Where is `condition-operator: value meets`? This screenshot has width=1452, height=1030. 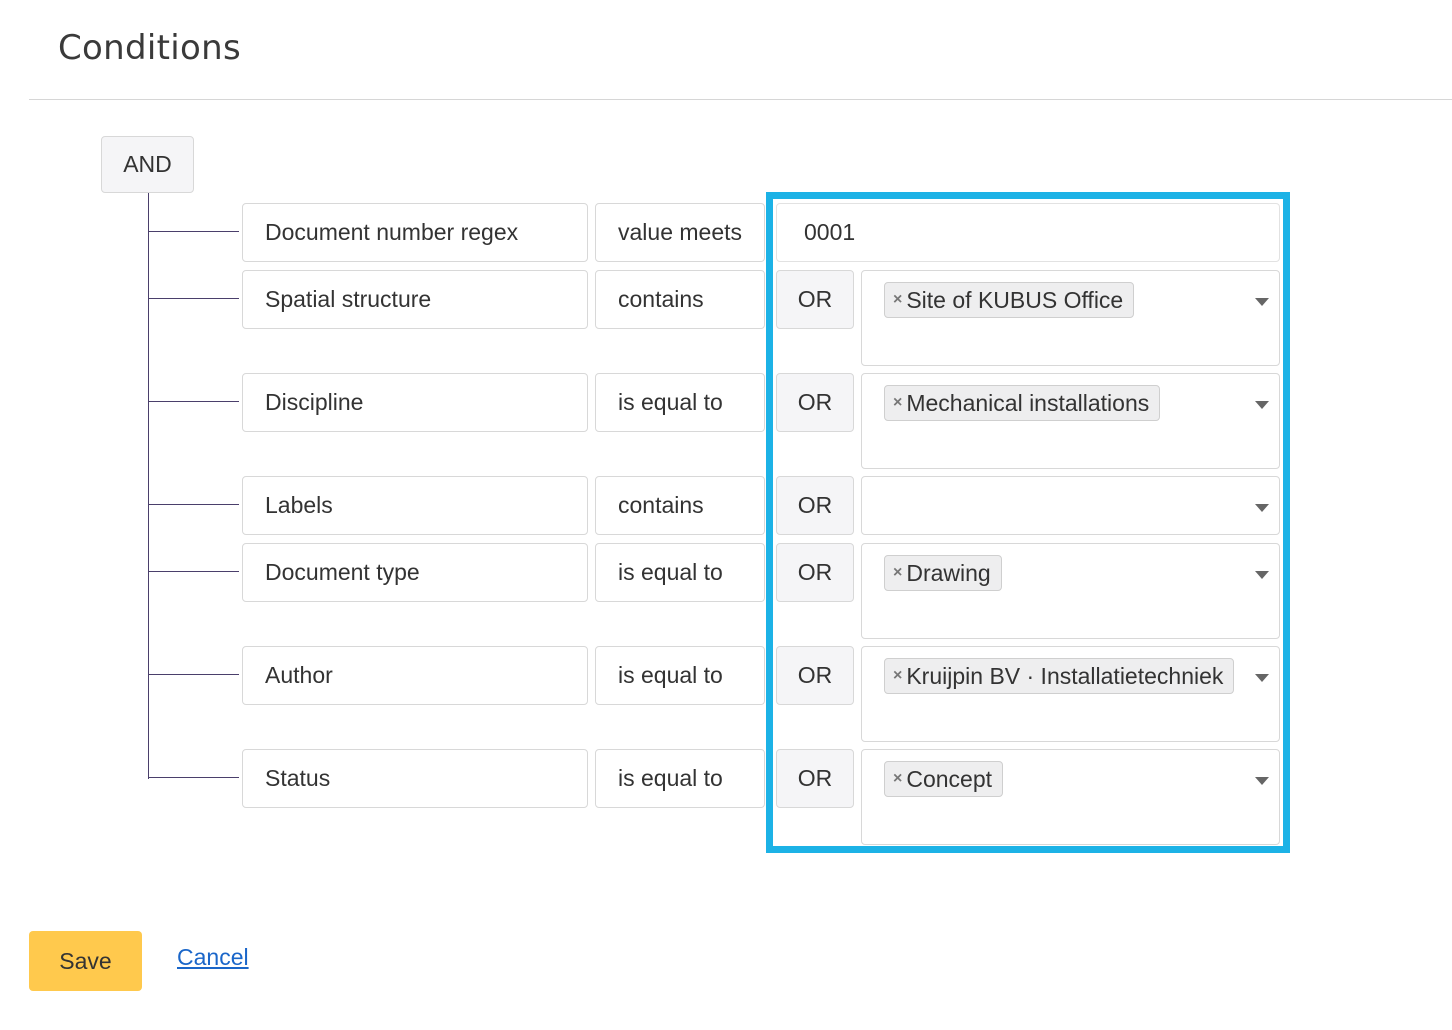 condition-operator: value meets is located at coordinates (680, 232).